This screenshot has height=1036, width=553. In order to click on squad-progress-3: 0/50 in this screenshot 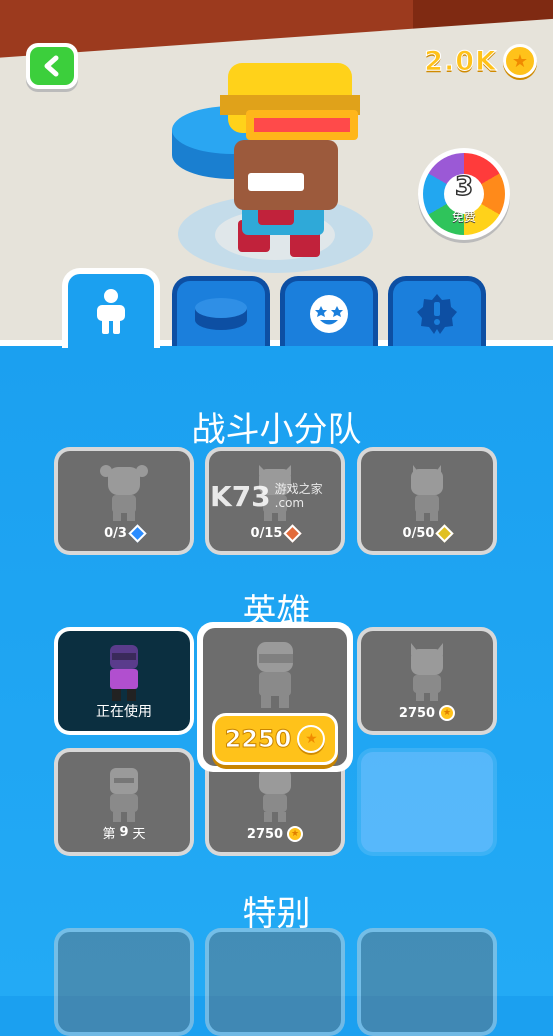, I will do `click(429, 533)`.